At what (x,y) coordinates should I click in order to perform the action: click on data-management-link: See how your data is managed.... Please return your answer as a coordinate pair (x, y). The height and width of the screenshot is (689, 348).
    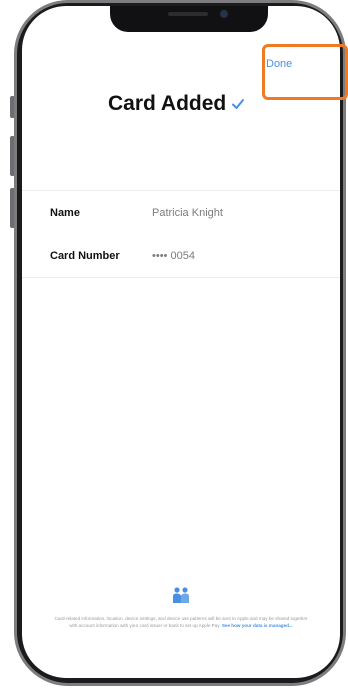
    Looking at the image, I should click on (257, 625).